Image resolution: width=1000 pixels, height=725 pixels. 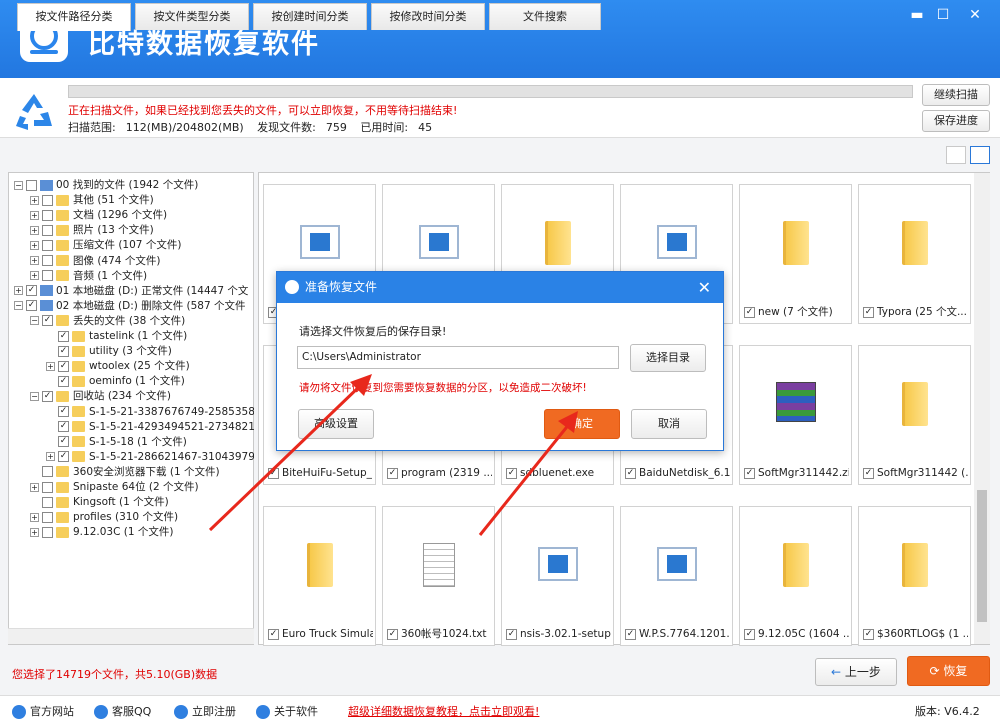 I want to click on tree-node: Kingsoft (1 个文件), so click(x=99, y=502).